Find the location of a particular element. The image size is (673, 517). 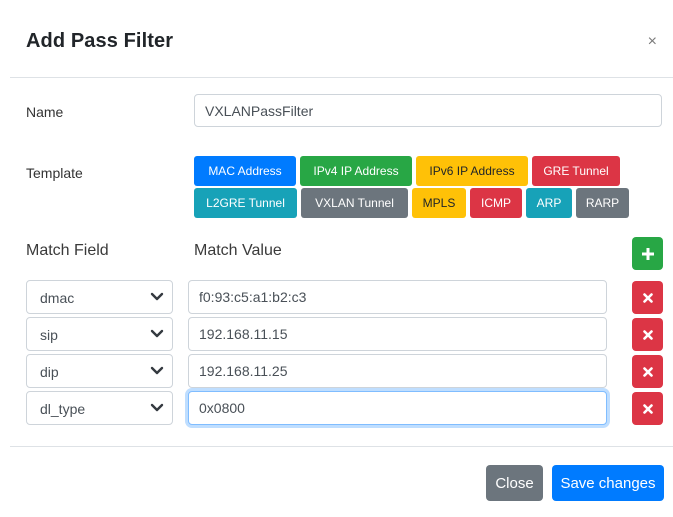

match-field-value: dmac is located at coordinates (57, 298).